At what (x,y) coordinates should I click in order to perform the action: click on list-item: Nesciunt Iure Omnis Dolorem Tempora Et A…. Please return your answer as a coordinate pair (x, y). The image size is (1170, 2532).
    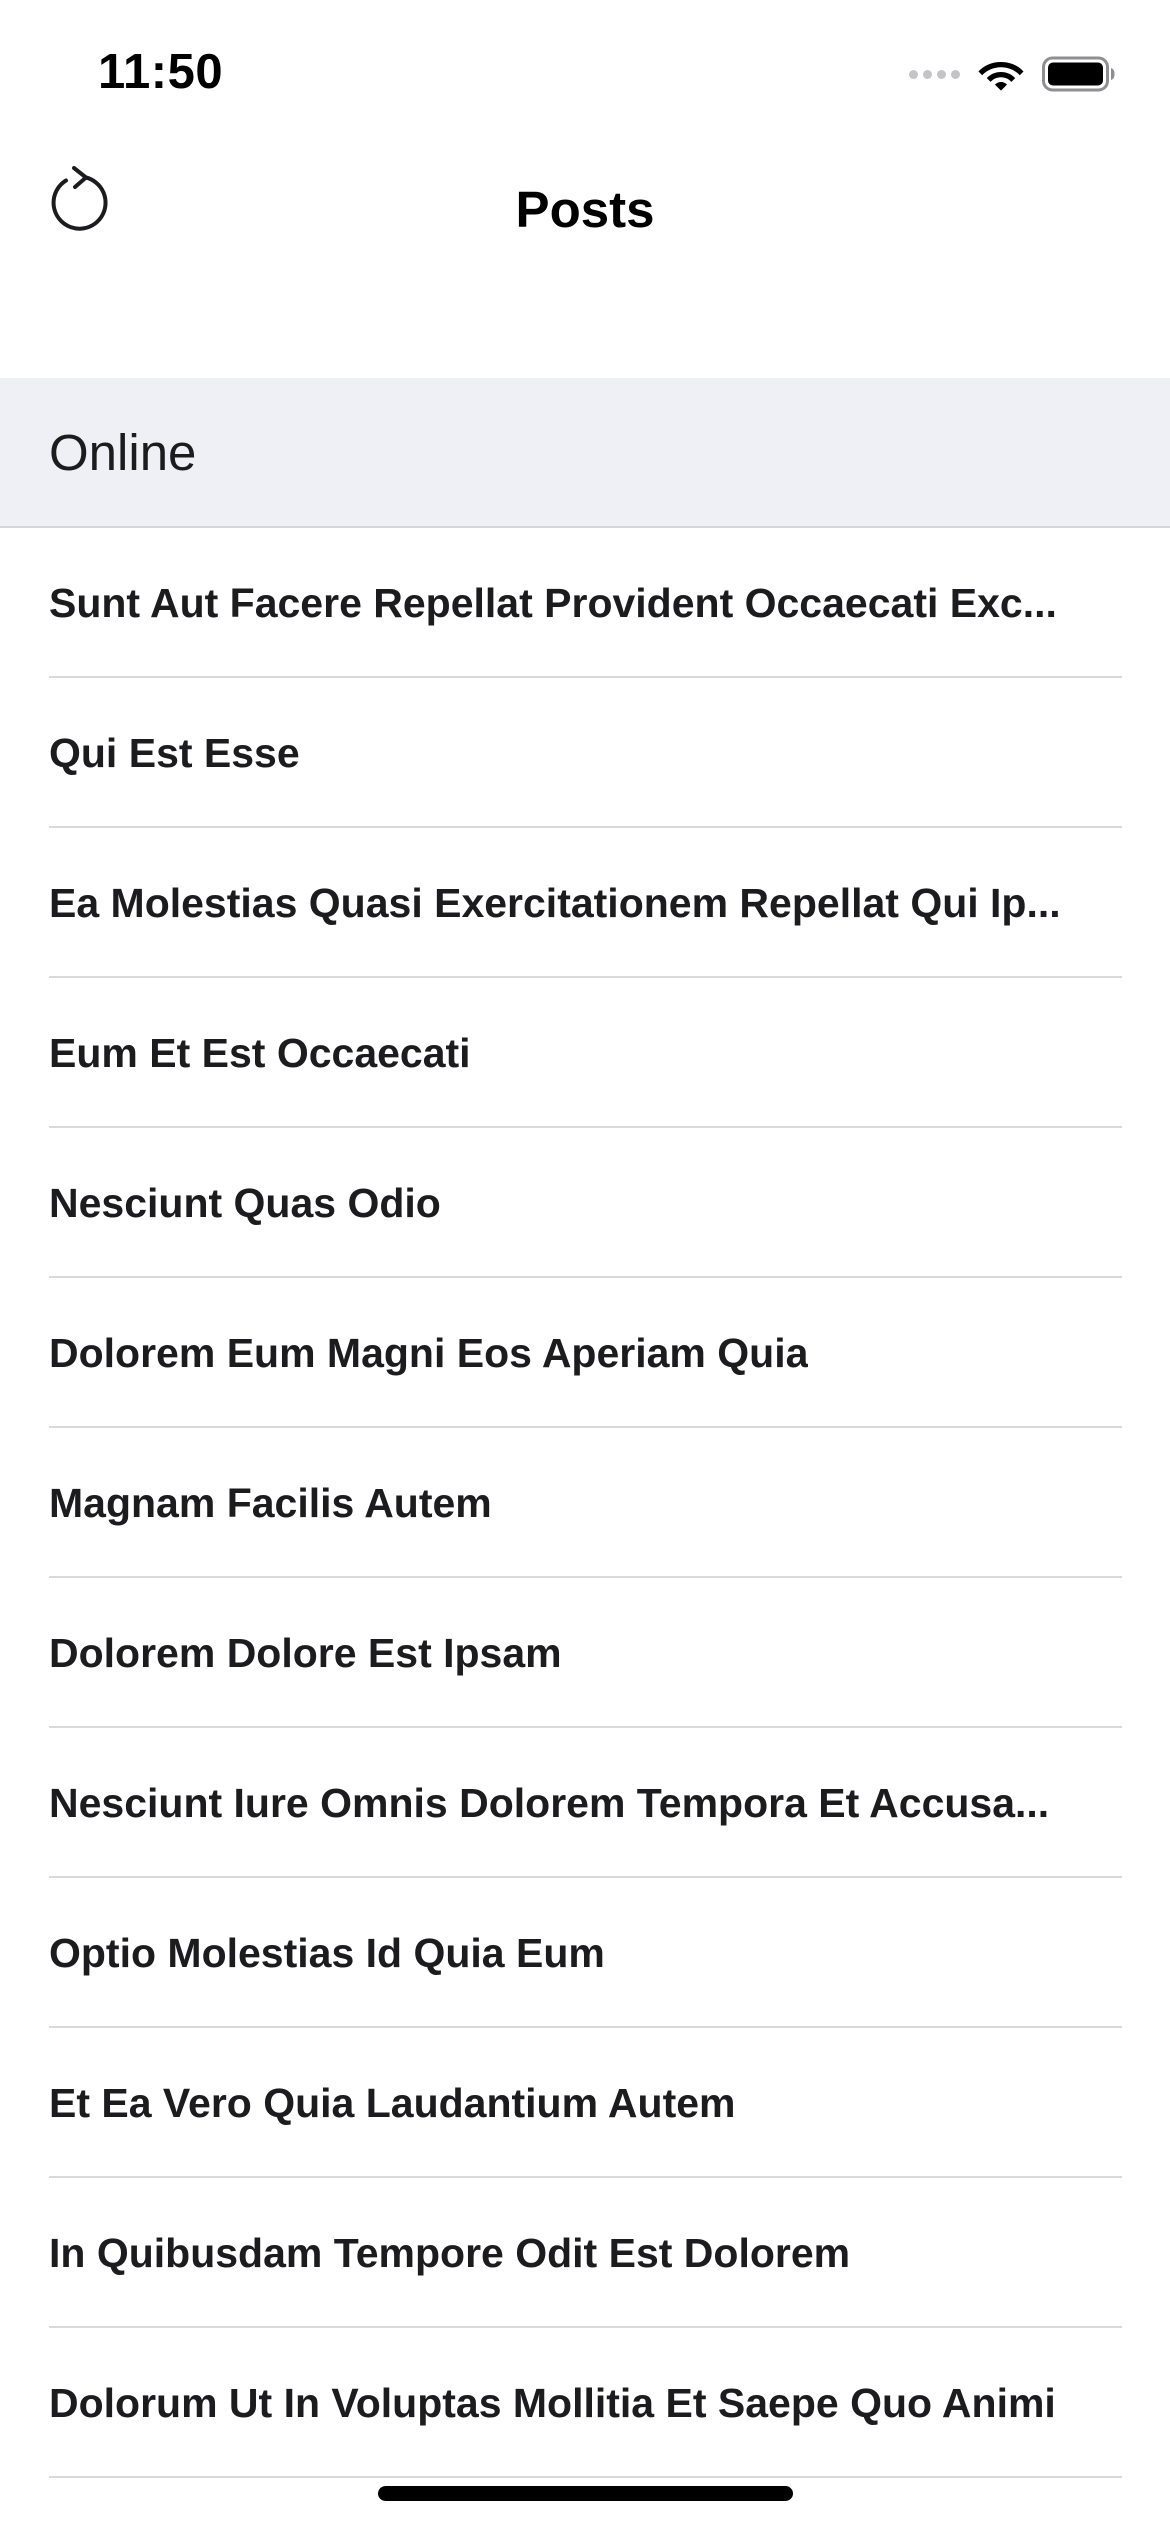
    Looking at the image, I should click on (585, 1803).